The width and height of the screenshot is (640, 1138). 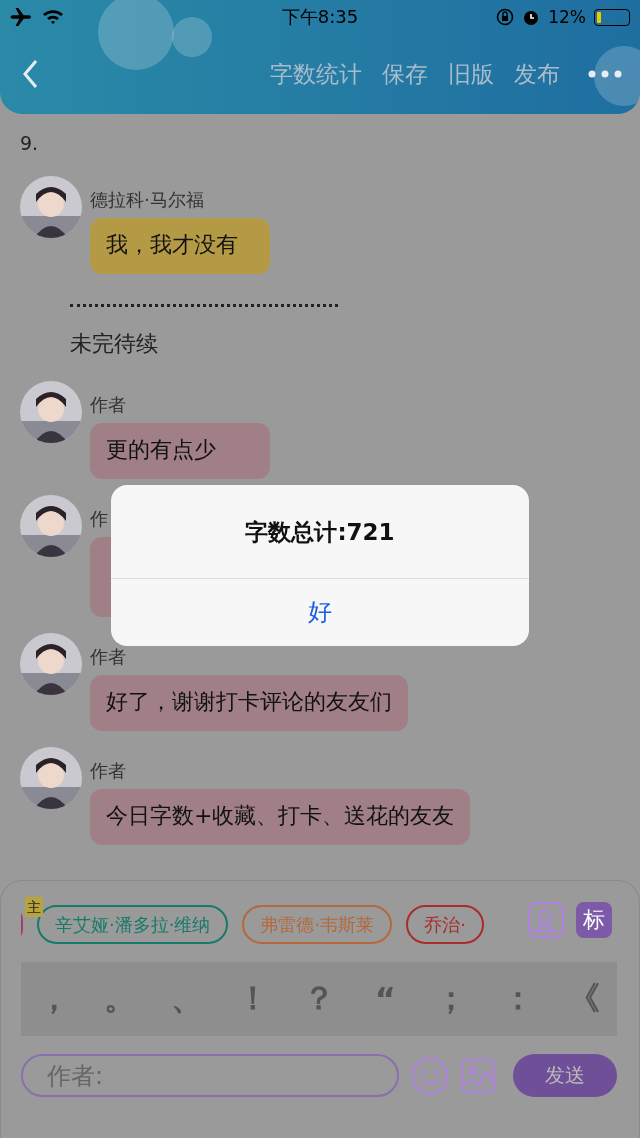 What do you see at coordinates (180, 246) in the screenshot?
I see `message-bubble: 我，我才没有` at bounding box center [180, 246].